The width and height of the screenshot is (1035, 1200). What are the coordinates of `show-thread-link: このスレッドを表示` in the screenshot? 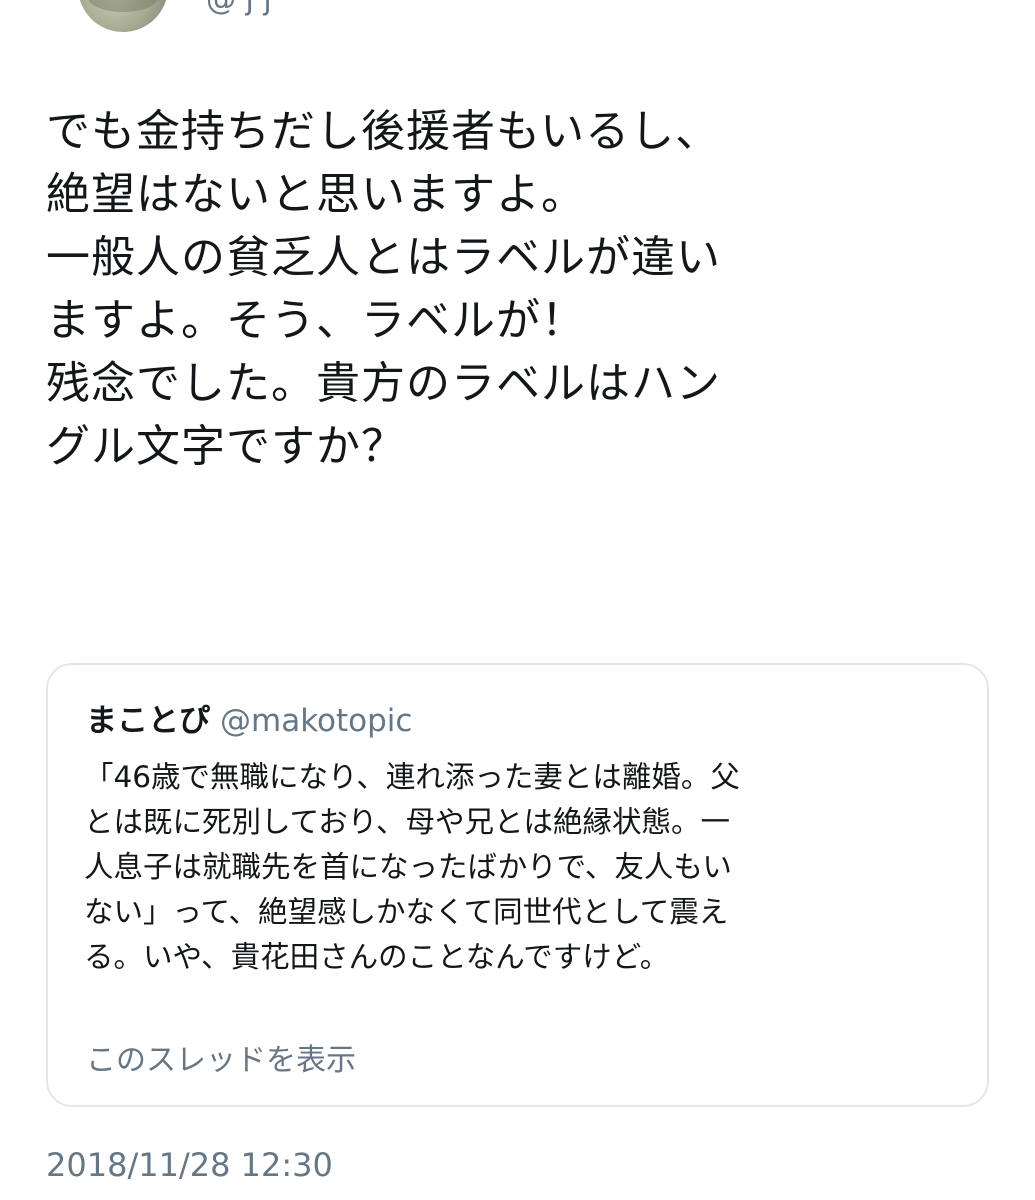 It's located at (221, 1057).